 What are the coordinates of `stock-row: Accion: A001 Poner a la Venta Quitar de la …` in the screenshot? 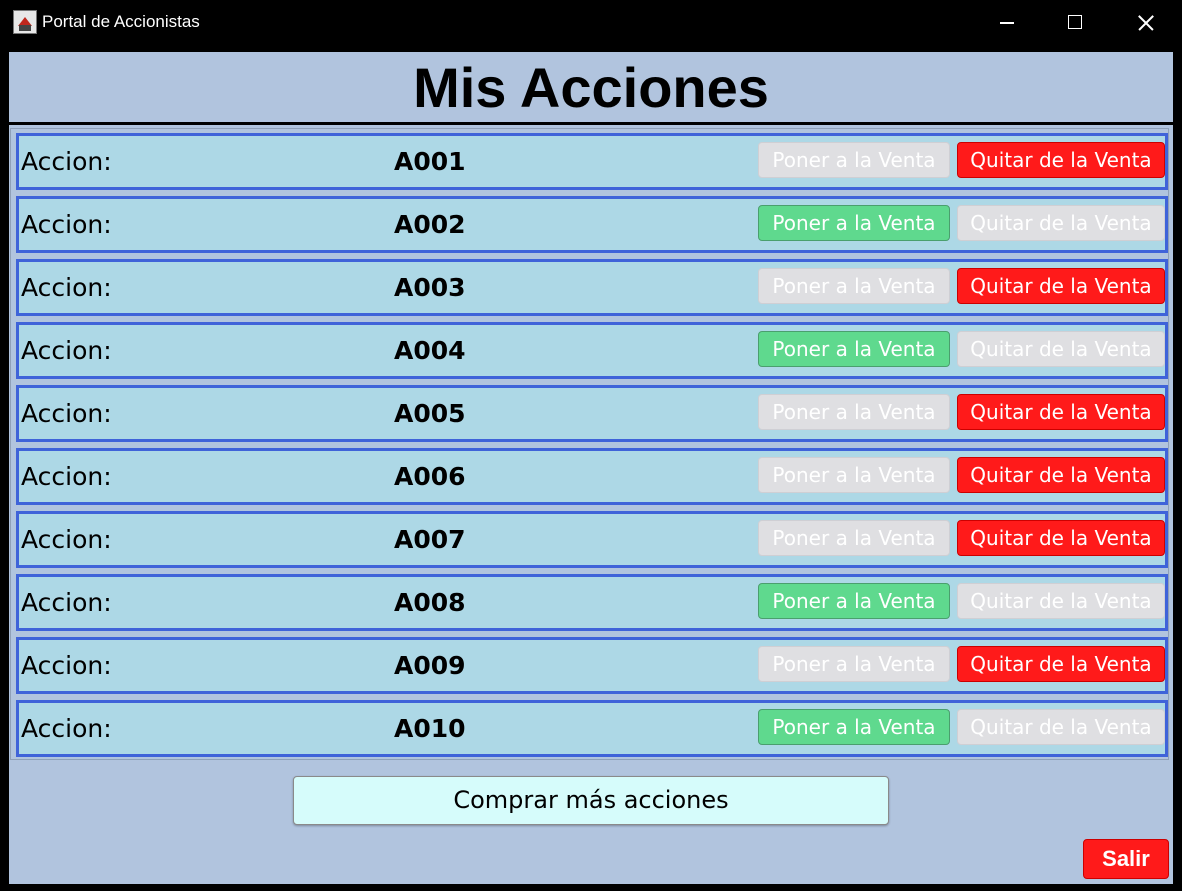 It's located at (592, 161).